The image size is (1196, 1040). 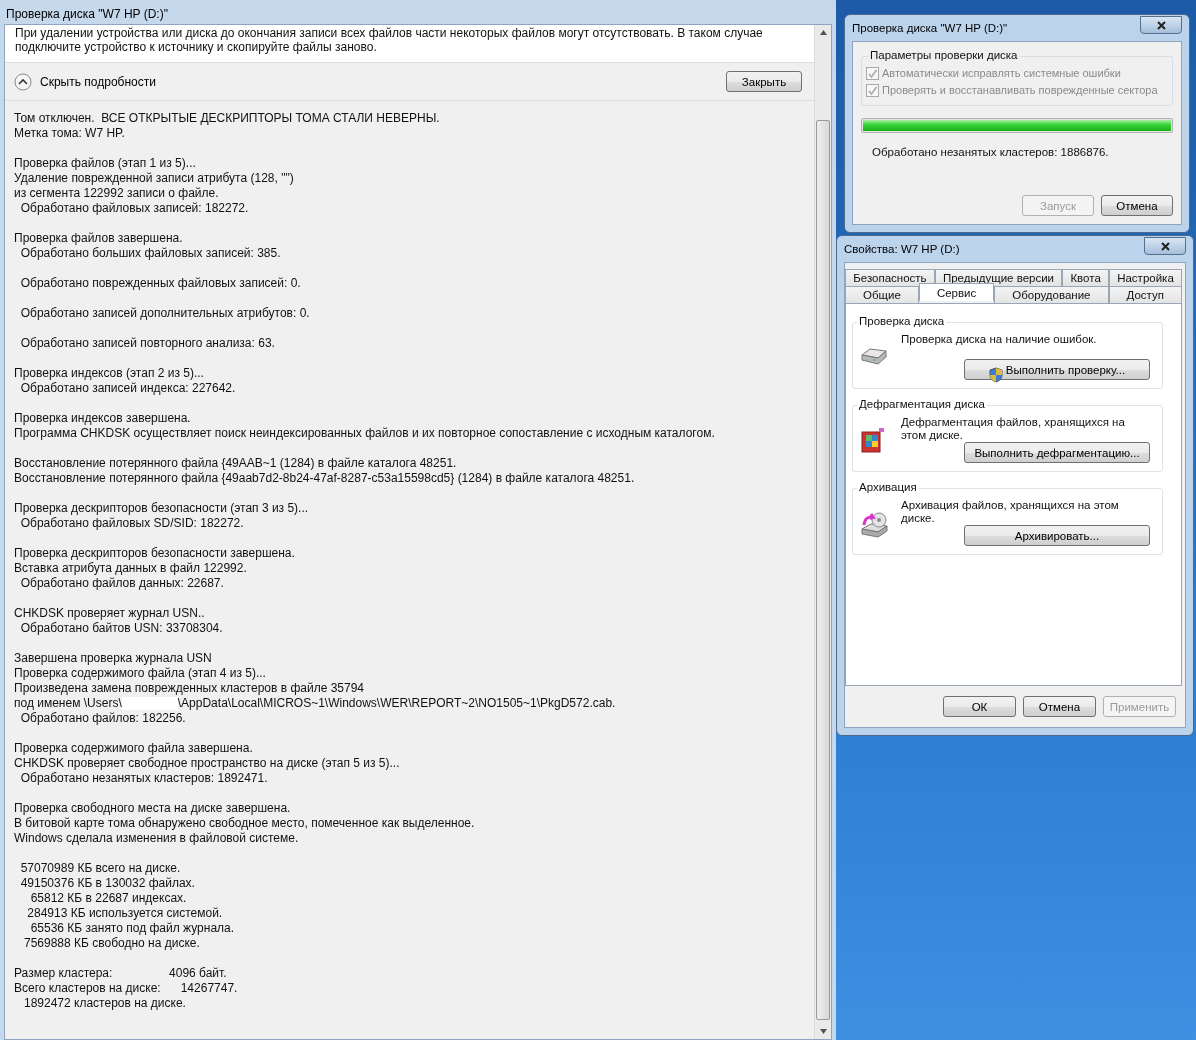 I want to click on log-line: Обработано файловых SD/SID: 182272., so click(x=132, y=523).